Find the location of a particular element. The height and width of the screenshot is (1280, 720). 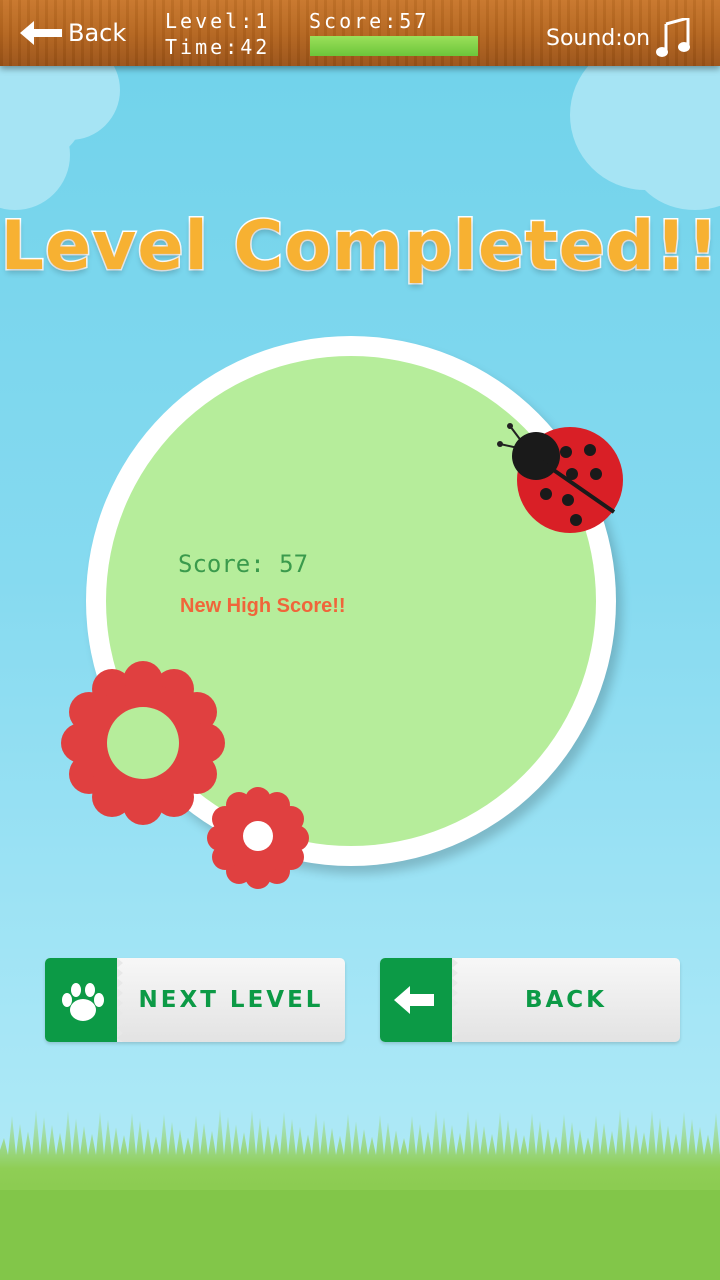

sound-toggle: Sound:on is located at coordinates (619, 38).